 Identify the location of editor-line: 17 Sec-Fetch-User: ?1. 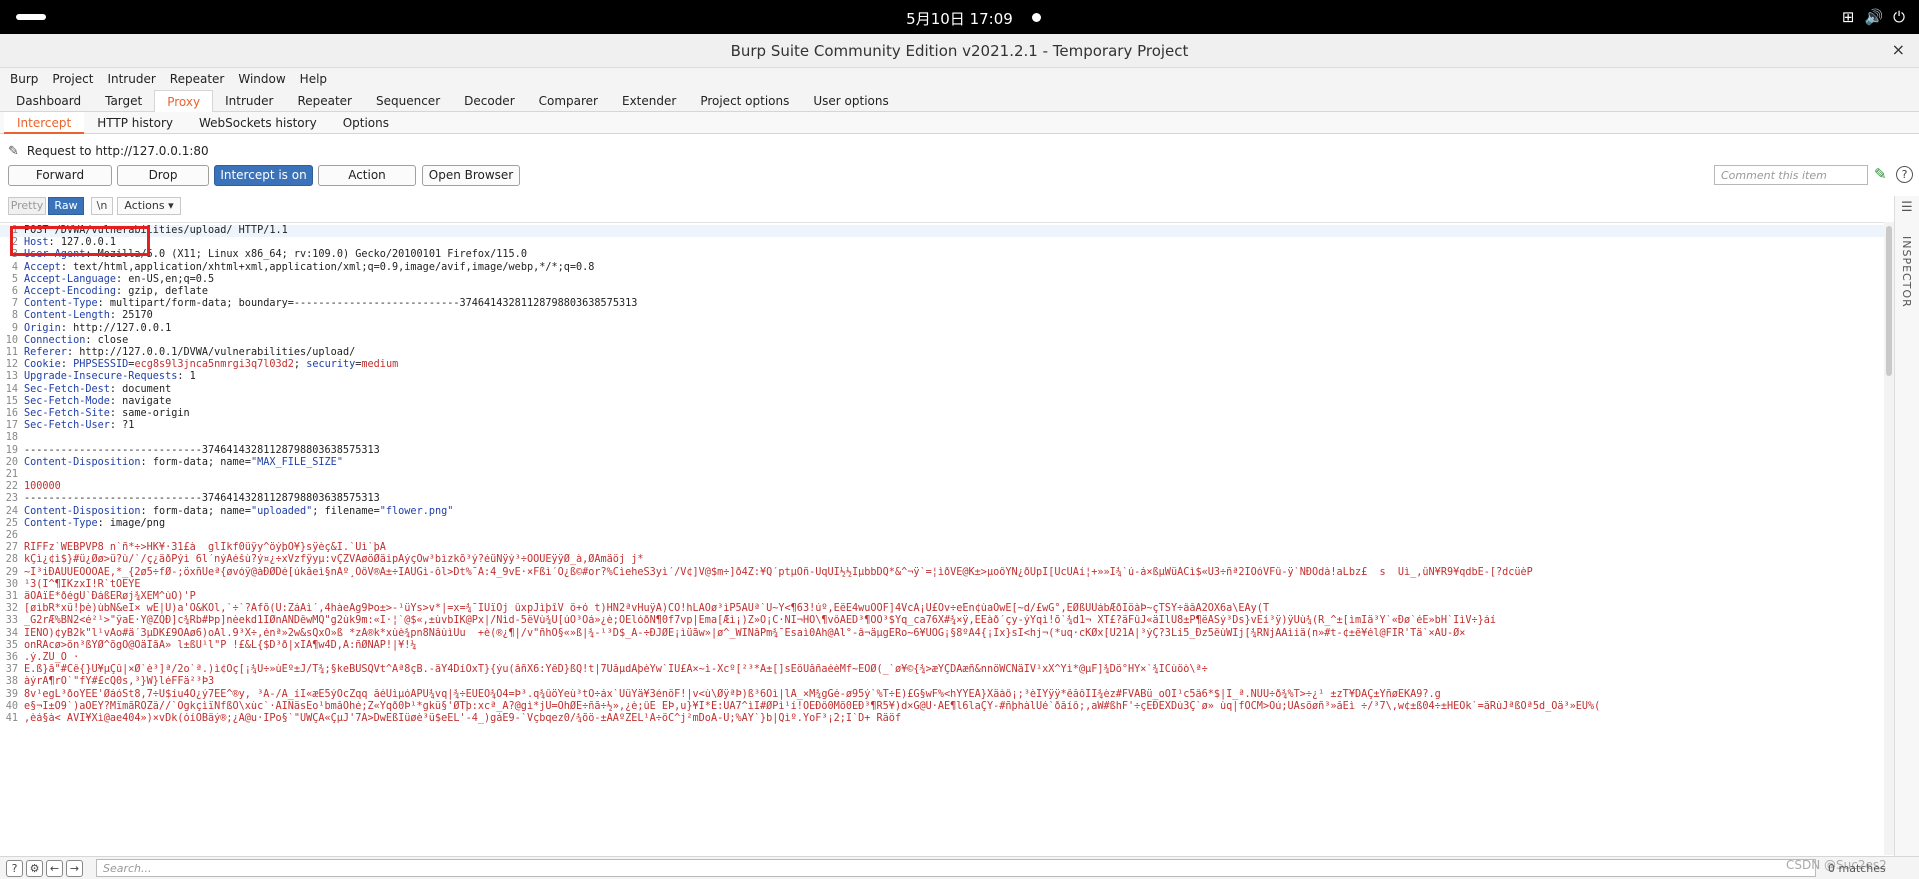
(942, 426).